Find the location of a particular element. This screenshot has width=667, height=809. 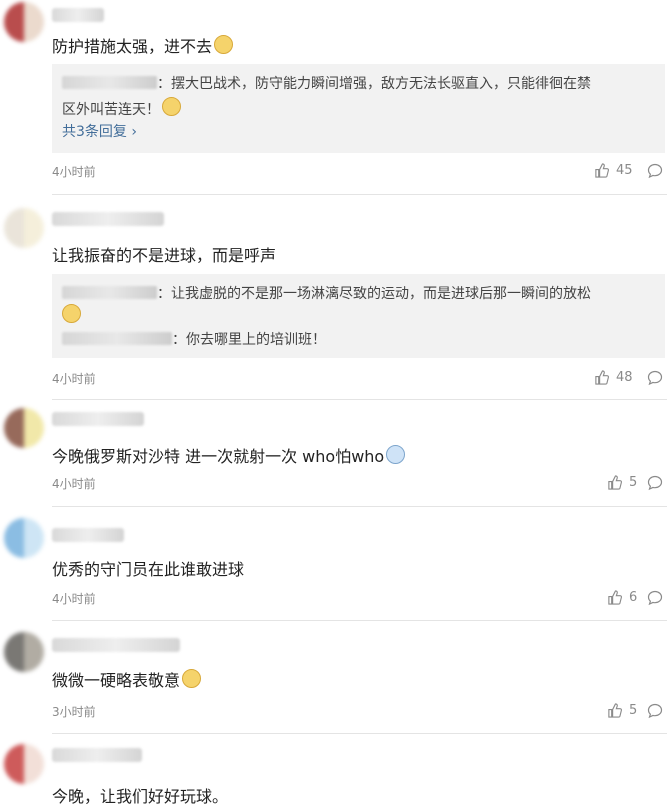

comment-text: 优秀的守门员在此谁敢进球 is located at coordinates (148, 569).